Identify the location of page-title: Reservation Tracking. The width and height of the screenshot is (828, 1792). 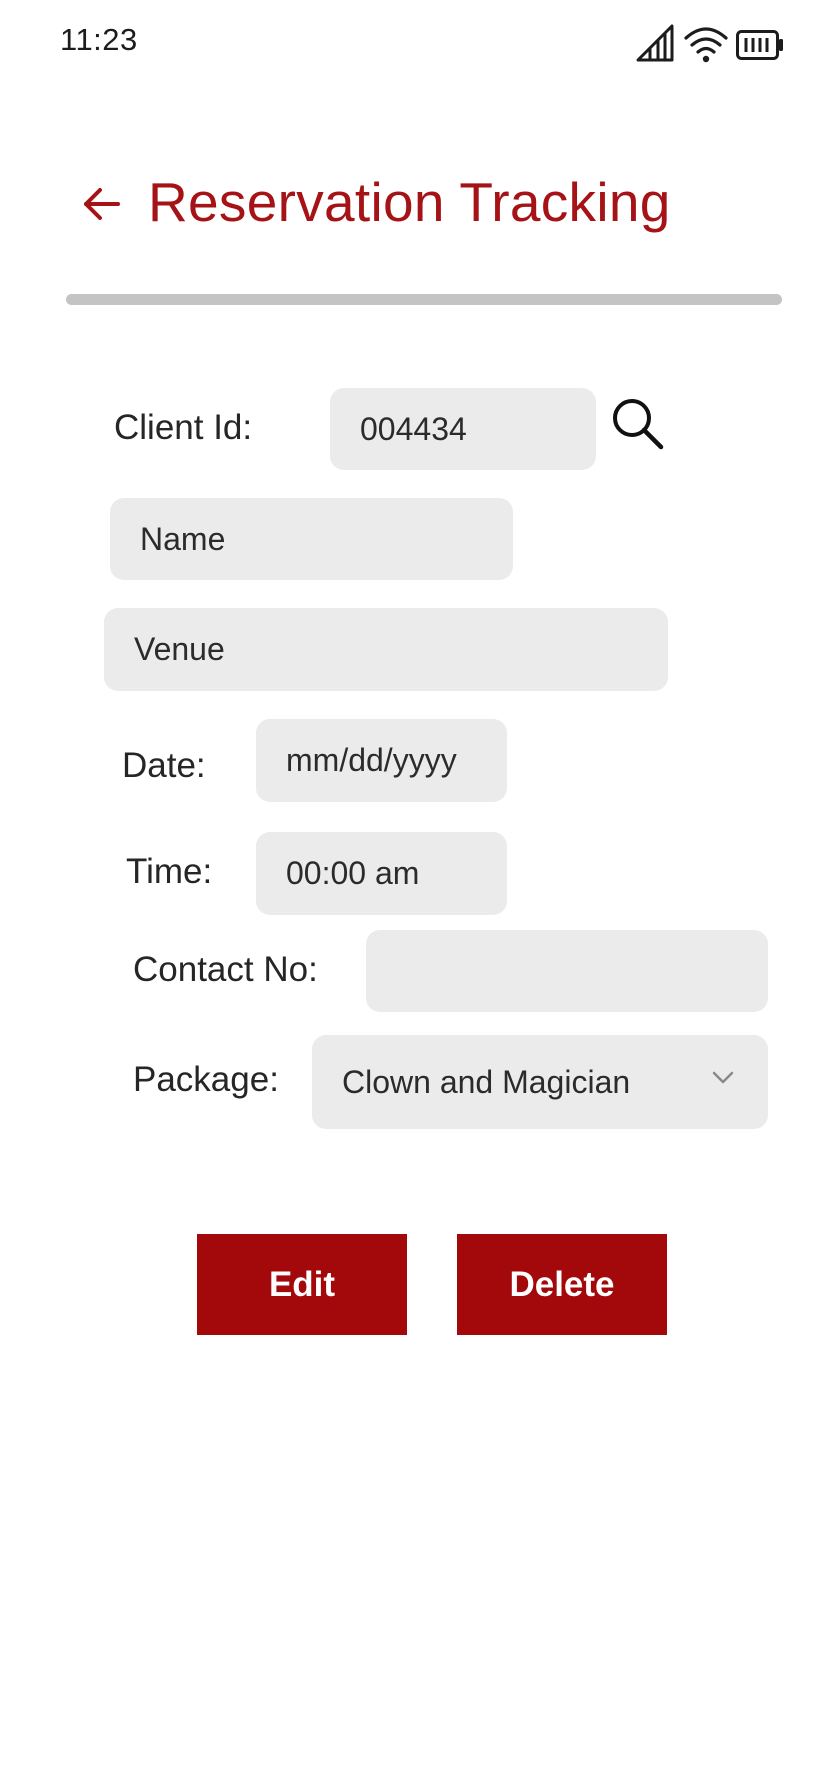
(409, 202).